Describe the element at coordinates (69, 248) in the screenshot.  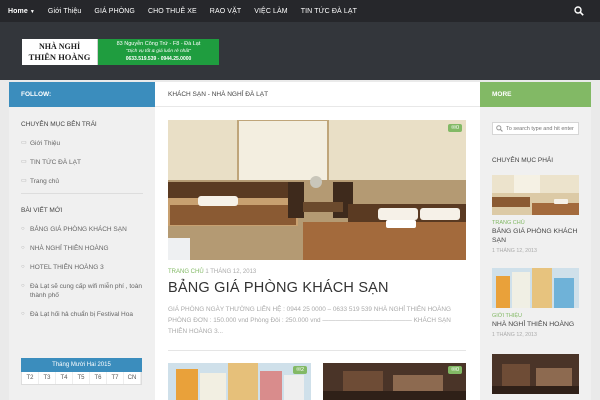
I see `list-item-label: NHÀ NGHỈ THIÊN HOÀNG` at that location.